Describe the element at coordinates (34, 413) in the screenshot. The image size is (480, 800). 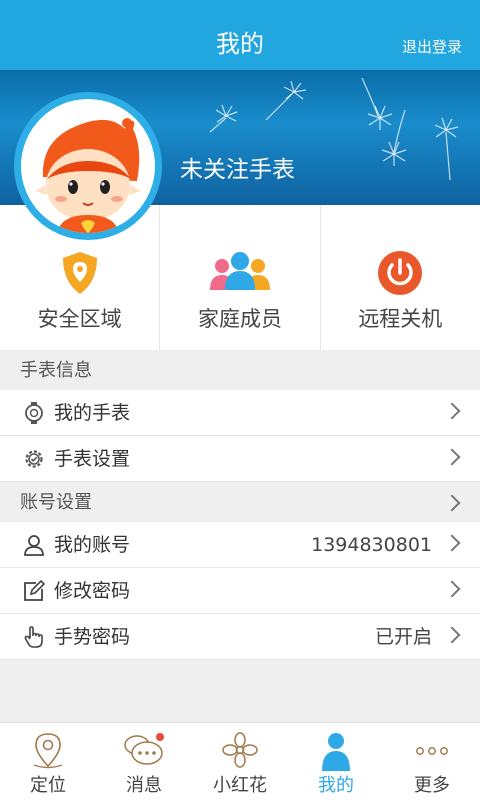
I see `watch-icon` at that location.